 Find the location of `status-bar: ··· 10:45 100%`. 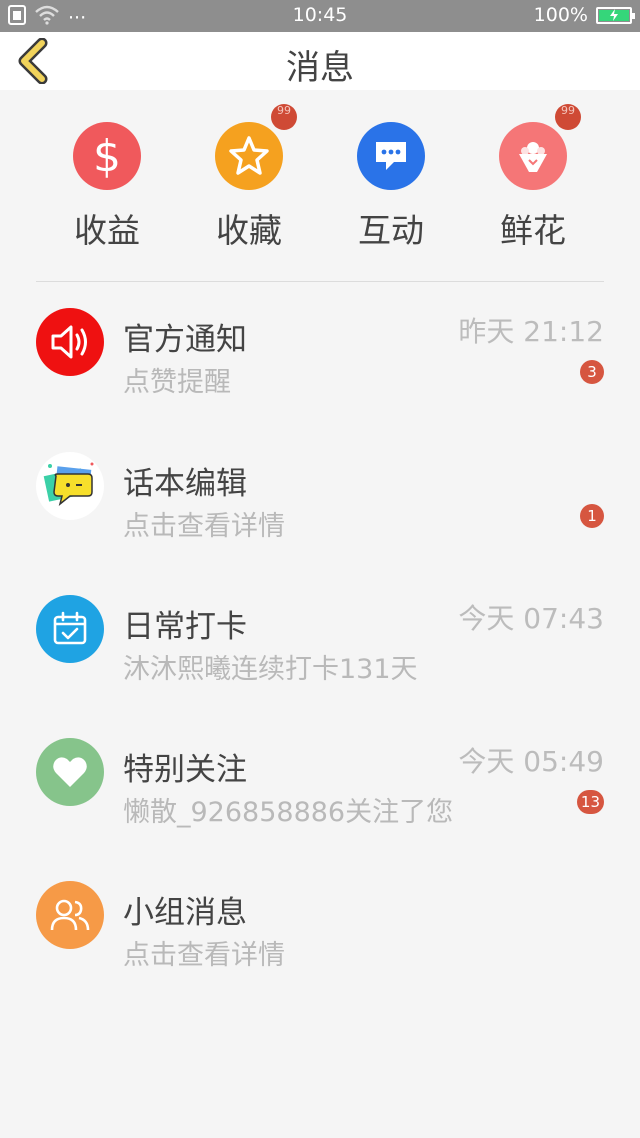

status-bar: ··· 10:45 100% is located at coordinates (320, 16).